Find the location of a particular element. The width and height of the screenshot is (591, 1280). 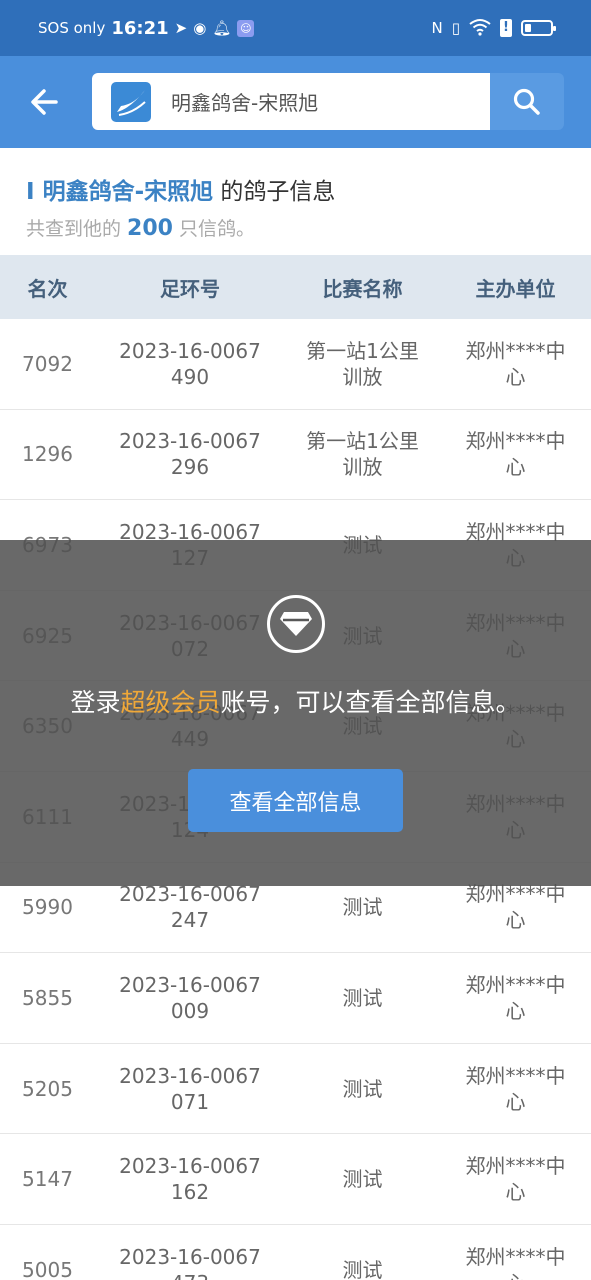

status-bar: SOS only 16:21 ➤ ◉ 🔔︎ ☺ N ▯ ! is located at coordinates (295, 28).